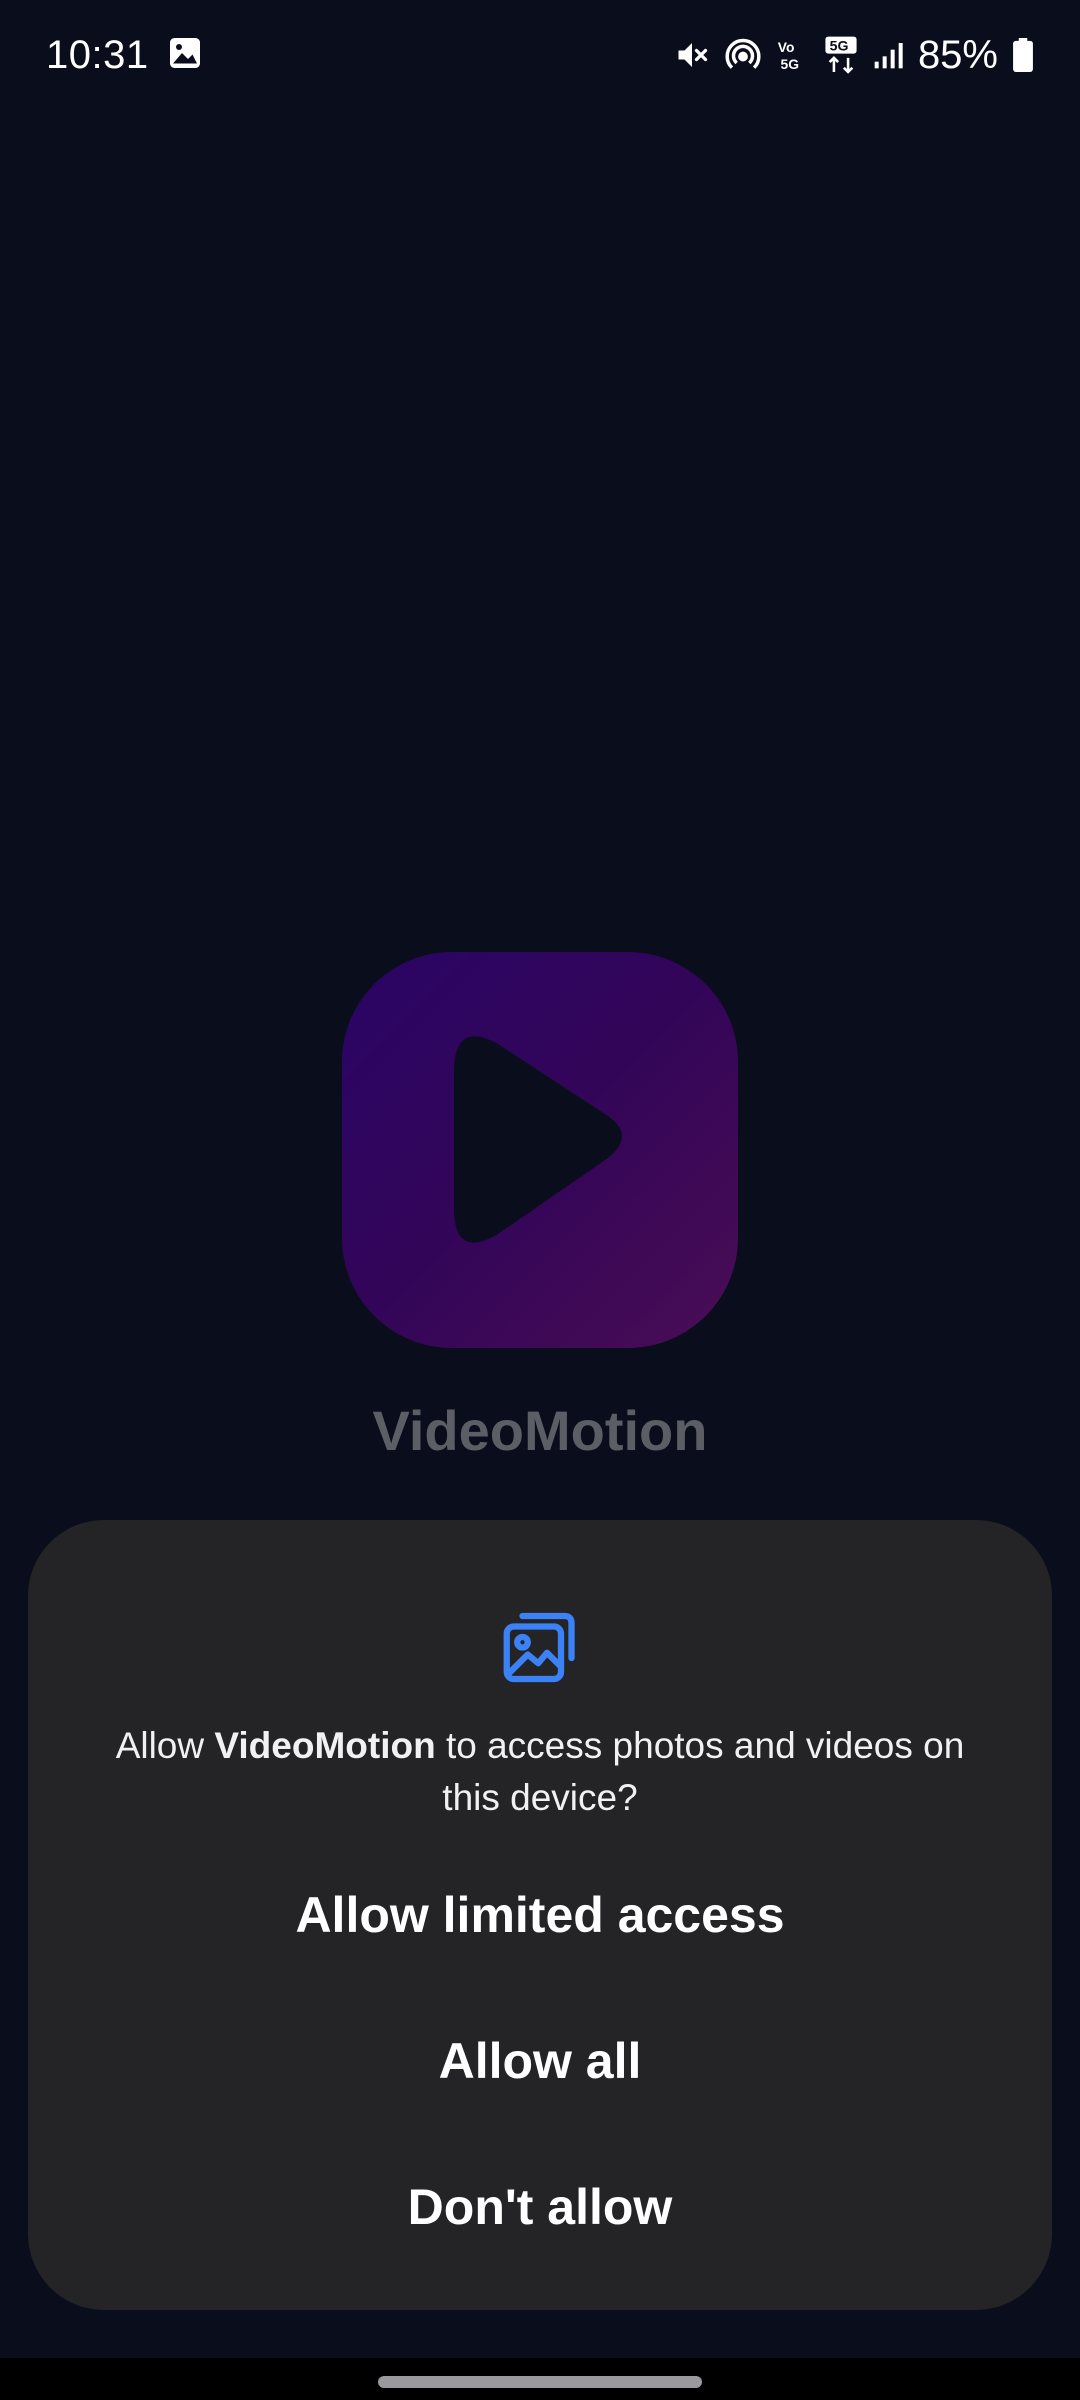 This screenshot has height=2400, width=1080. What do you see at coordinates (540, 2207) in the screenshot?
I see `dont-allow-button: Don't allow` at bounding box center [540, 2207].